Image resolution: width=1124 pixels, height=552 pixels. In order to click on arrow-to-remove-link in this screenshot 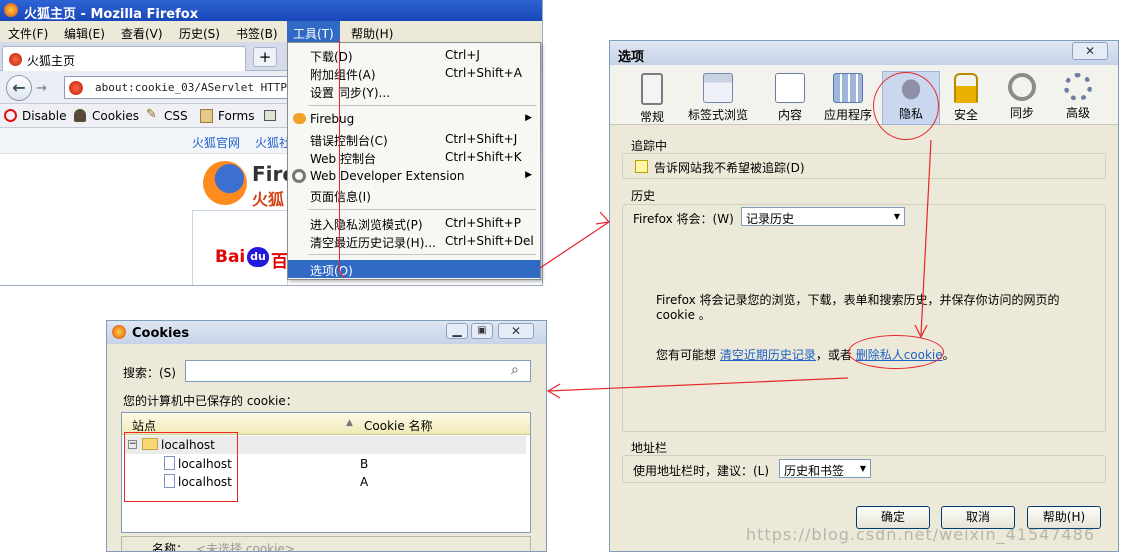, I will do `click(926, 237)`.